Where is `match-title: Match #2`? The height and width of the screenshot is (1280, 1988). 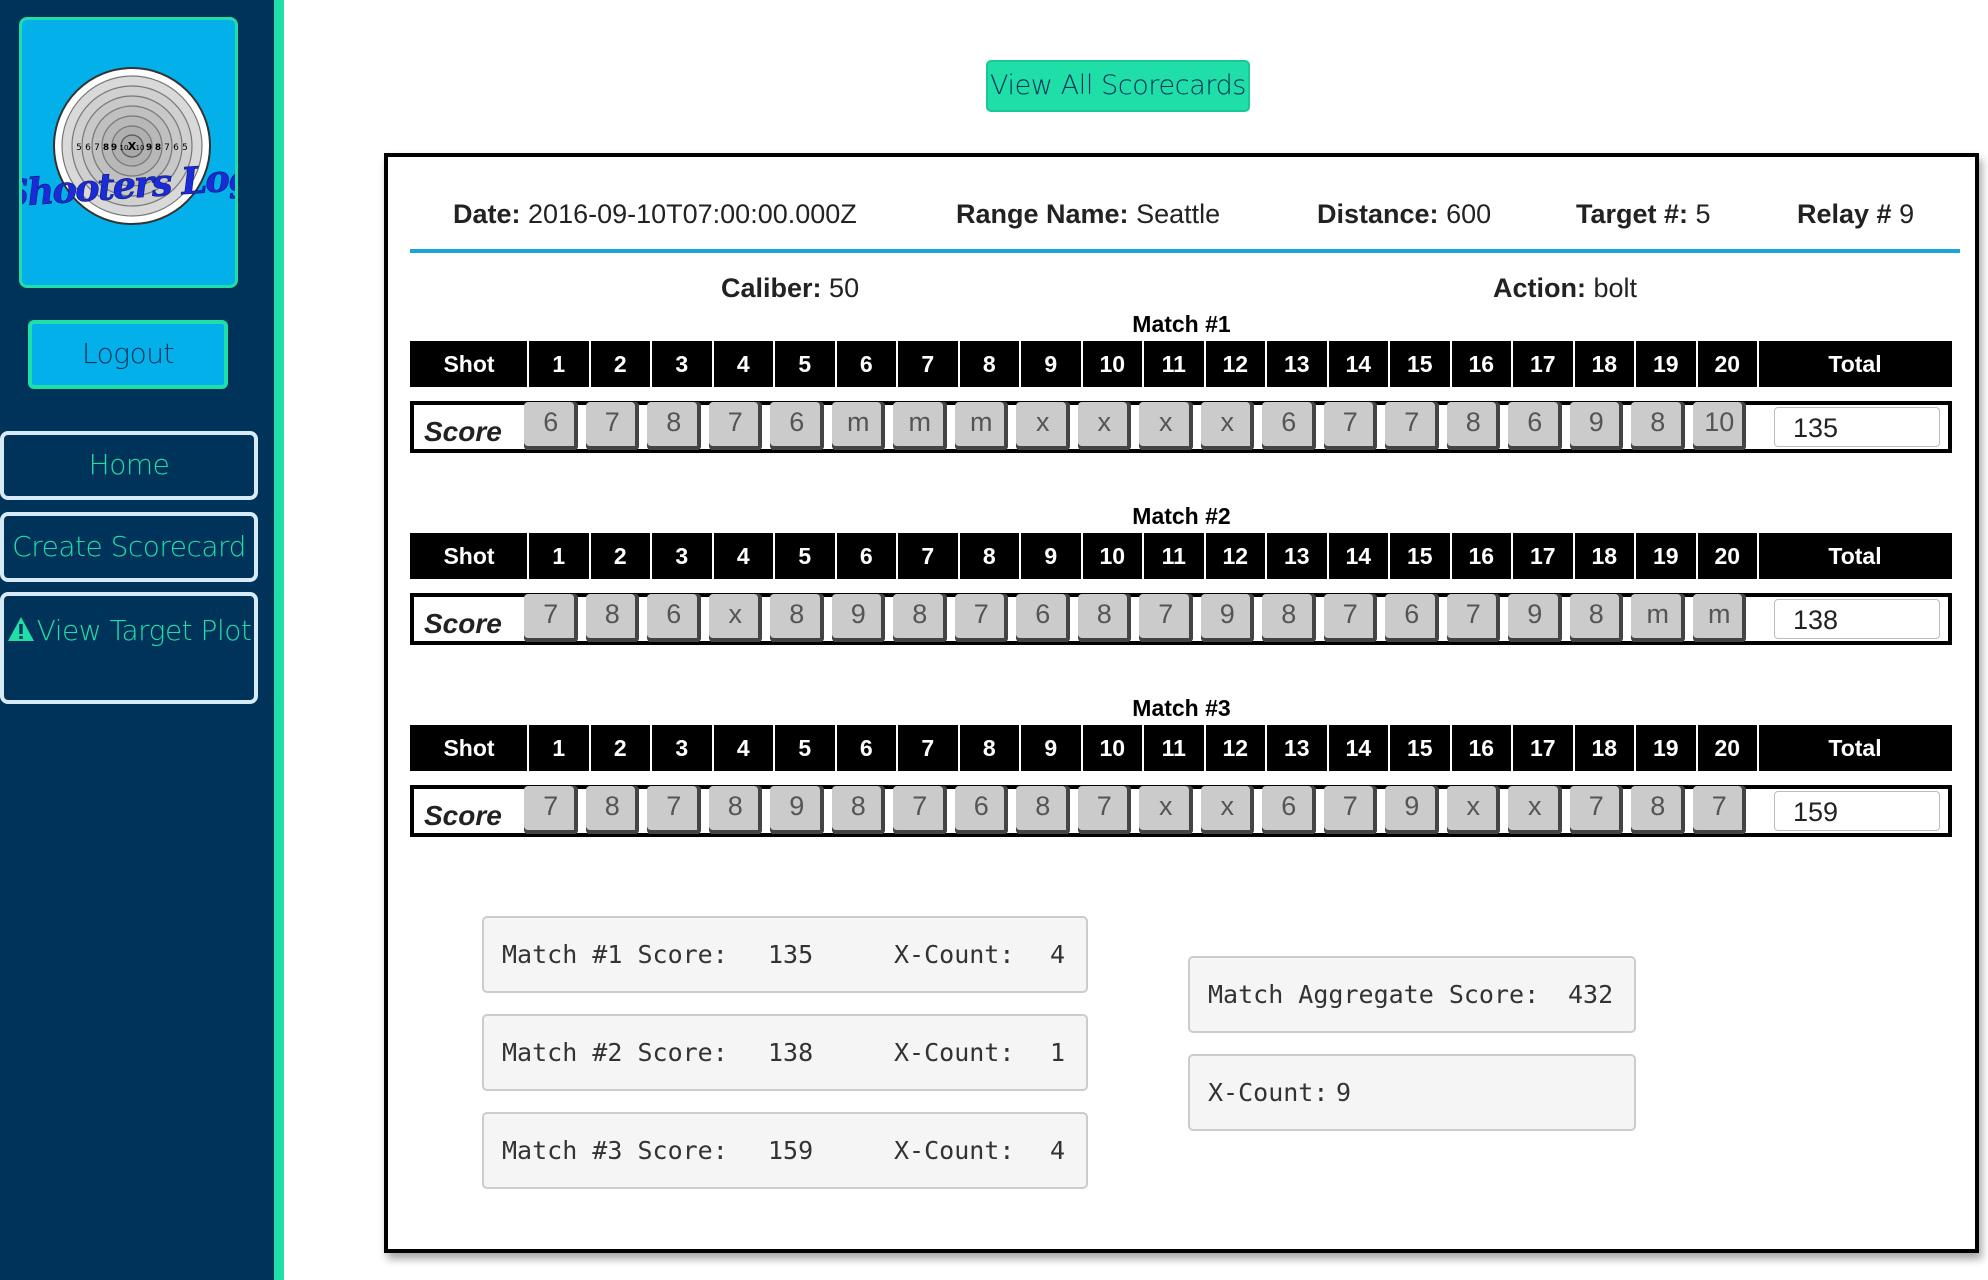 match-title: Match #2 is located at coordinates (1181, 516).